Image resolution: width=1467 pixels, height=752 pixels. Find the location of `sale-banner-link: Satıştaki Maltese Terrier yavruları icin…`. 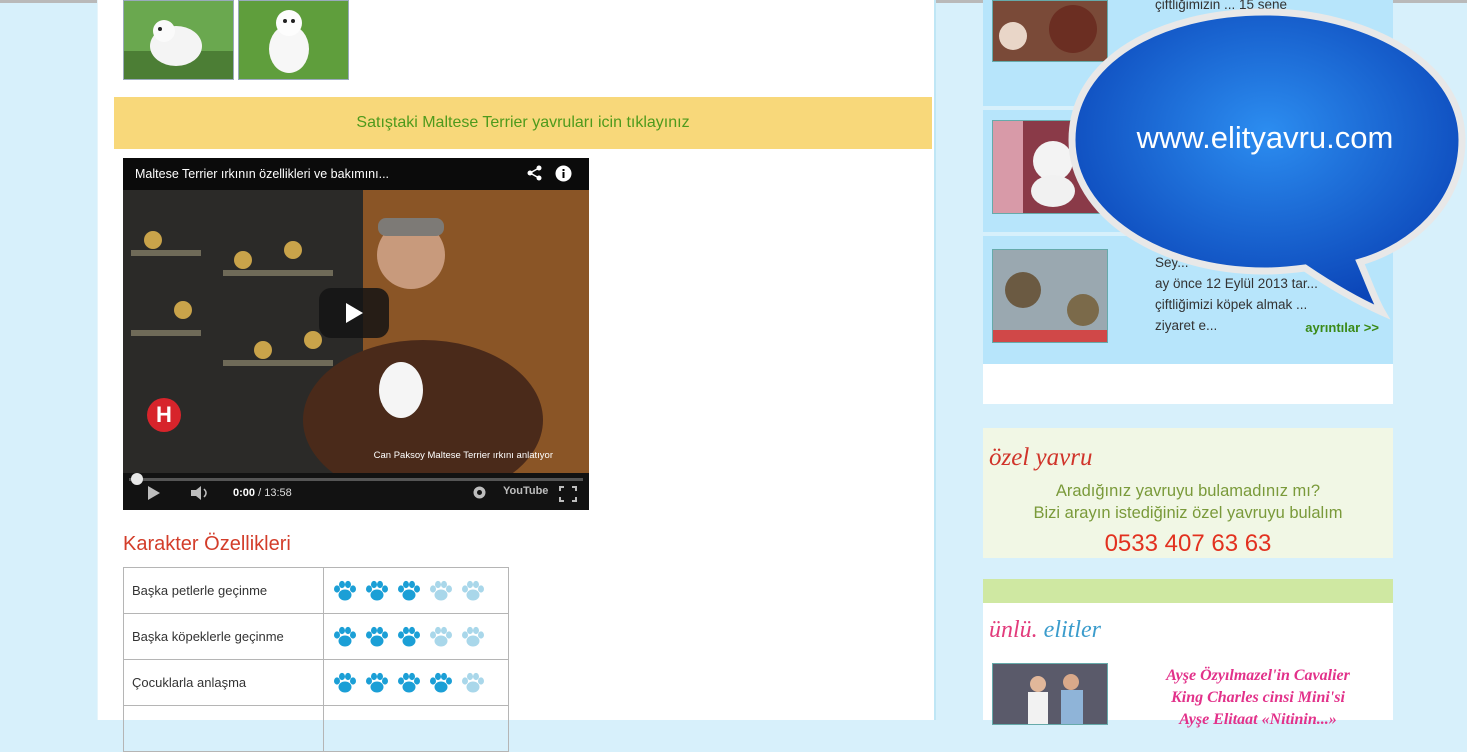

sale-banner-link: Satıştaki Maltese Terrier yavruları icin… is located at coordinates (522, 123).